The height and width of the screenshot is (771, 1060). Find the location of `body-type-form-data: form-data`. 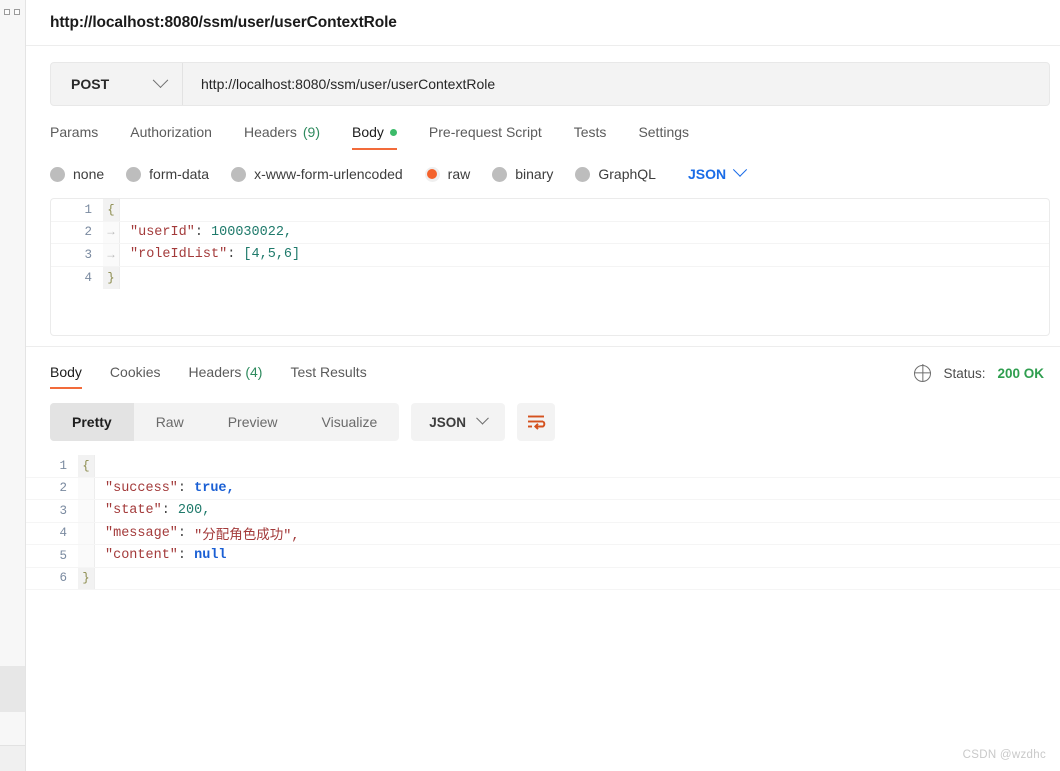

body-type-form-data: form-data is located at coordinates (167, 174).